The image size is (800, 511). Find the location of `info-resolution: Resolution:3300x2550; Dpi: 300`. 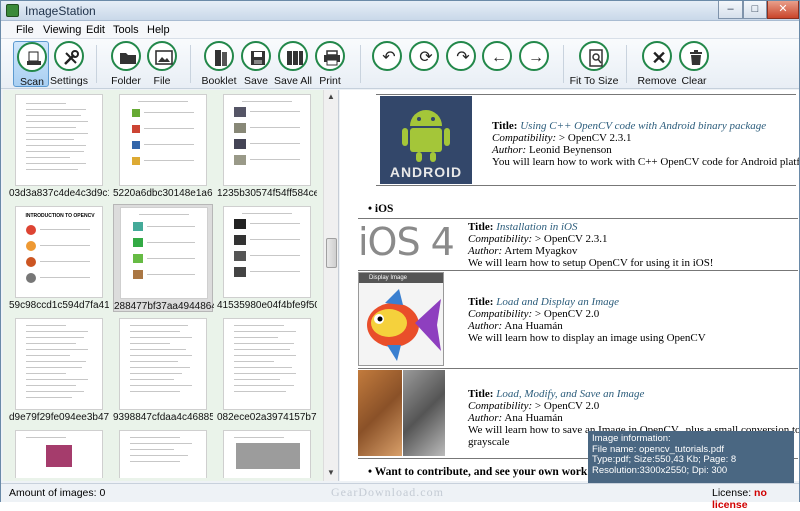

info-resolution: Resolution:3300x2550; Dpi: 300 is located at coordinates (660, 470).